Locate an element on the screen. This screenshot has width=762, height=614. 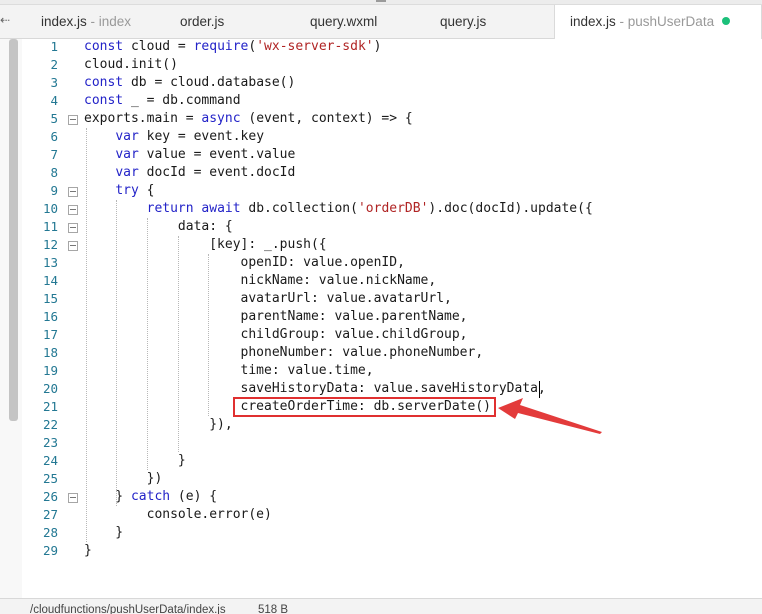
file-path: /cloudfunctions/pushUserData/index.js is located at coordinates (128, 609).